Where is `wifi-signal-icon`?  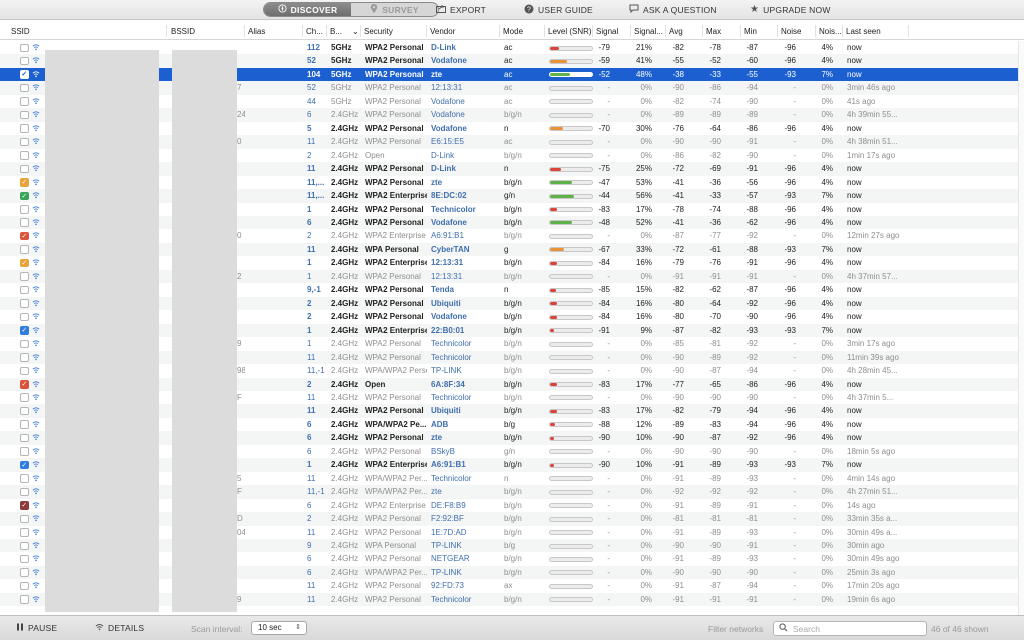 wifi-signal-icon is located at coordinates (36, 385).